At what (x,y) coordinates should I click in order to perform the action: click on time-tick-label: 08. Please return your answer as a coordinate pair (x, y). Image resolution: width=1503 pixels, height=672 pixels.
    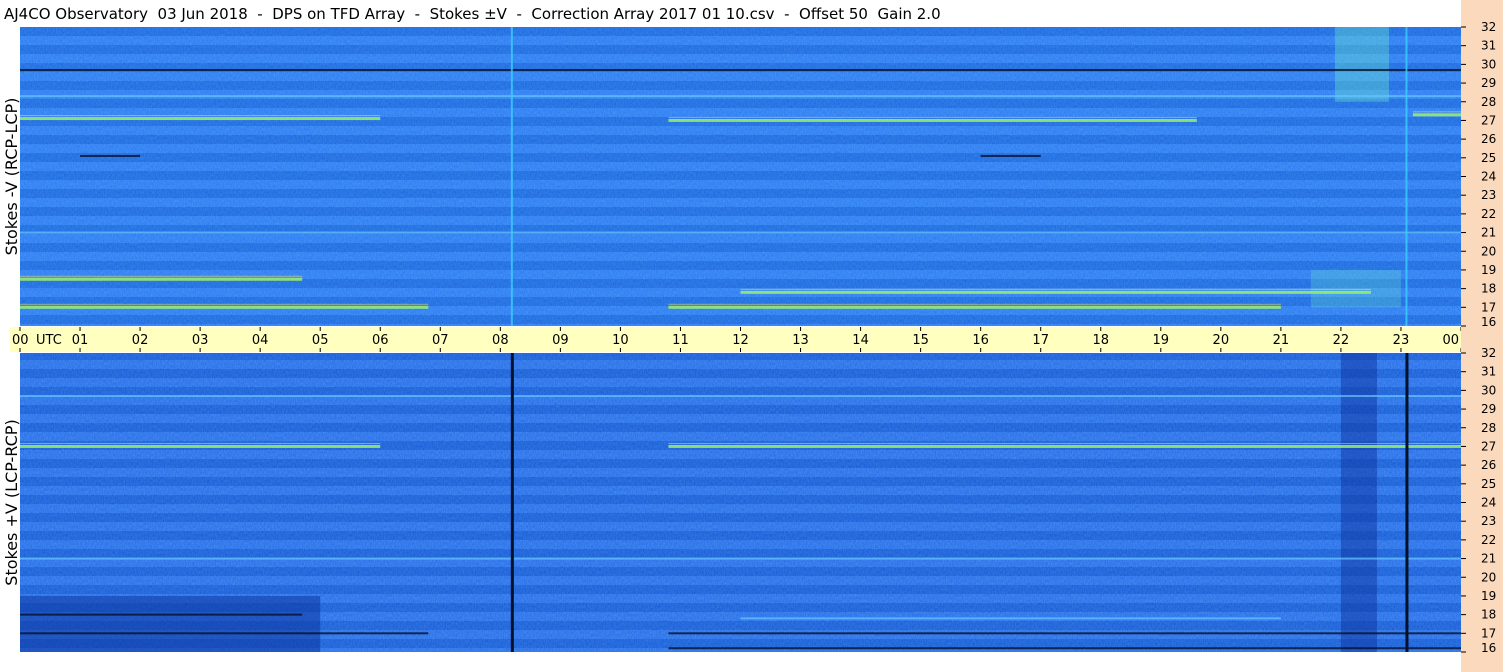
    Looking at the image, I should click on (500, 340).